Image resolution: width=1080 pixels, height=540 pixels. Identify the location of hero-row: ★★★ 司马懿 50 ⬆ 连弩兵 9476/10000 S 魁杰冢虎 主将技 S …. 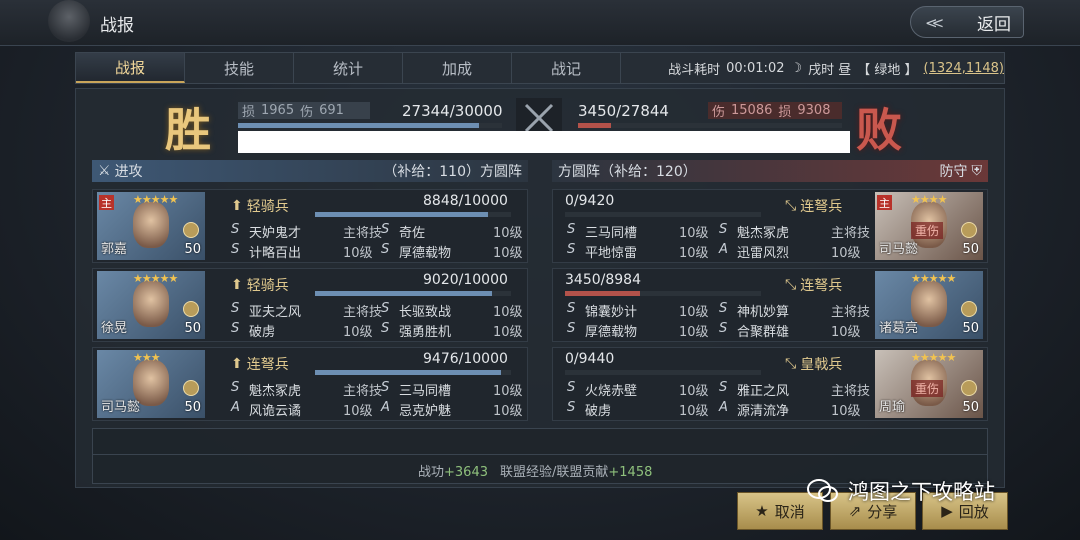
(310, 384).